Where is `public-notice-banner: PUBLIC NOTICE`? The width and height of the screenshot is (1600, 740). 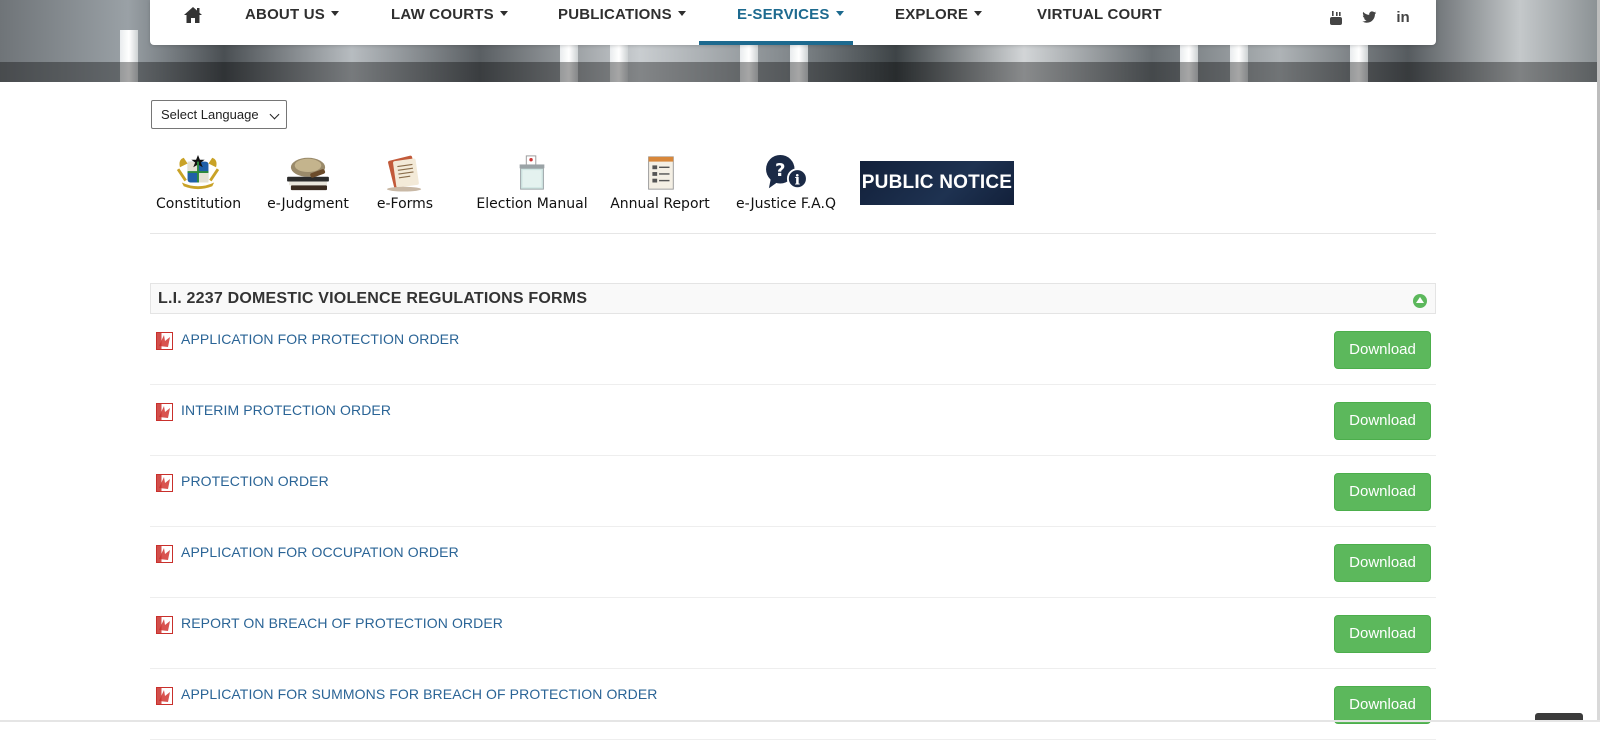 public-notice-banner: PUBLIC NOTICE is located at coordinates (937, 183).